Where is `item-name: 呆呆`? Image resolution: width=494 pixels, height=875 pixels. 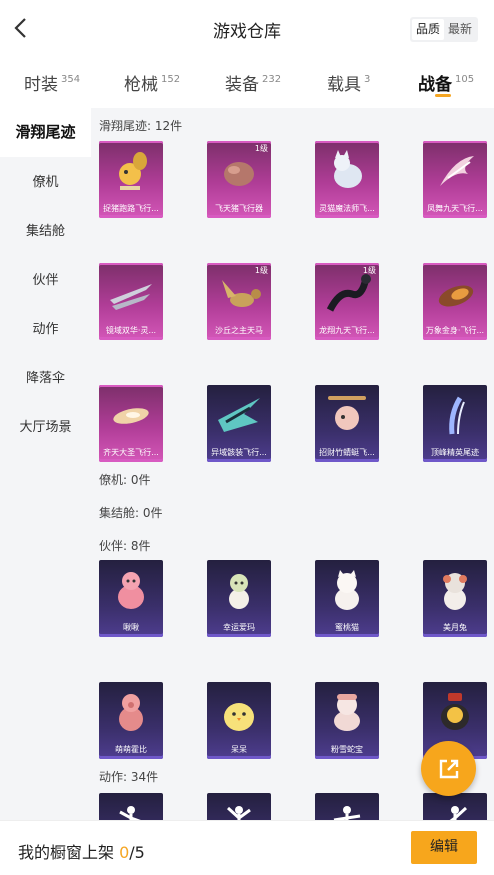 item-name: 呆呆 is located at coordinates (239, 749).